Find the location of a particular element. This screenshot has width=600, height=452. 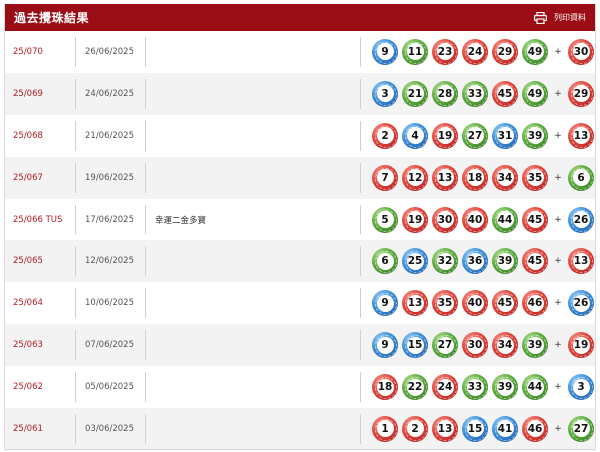

number-ball: 49 is located at coordinates (535, 51).